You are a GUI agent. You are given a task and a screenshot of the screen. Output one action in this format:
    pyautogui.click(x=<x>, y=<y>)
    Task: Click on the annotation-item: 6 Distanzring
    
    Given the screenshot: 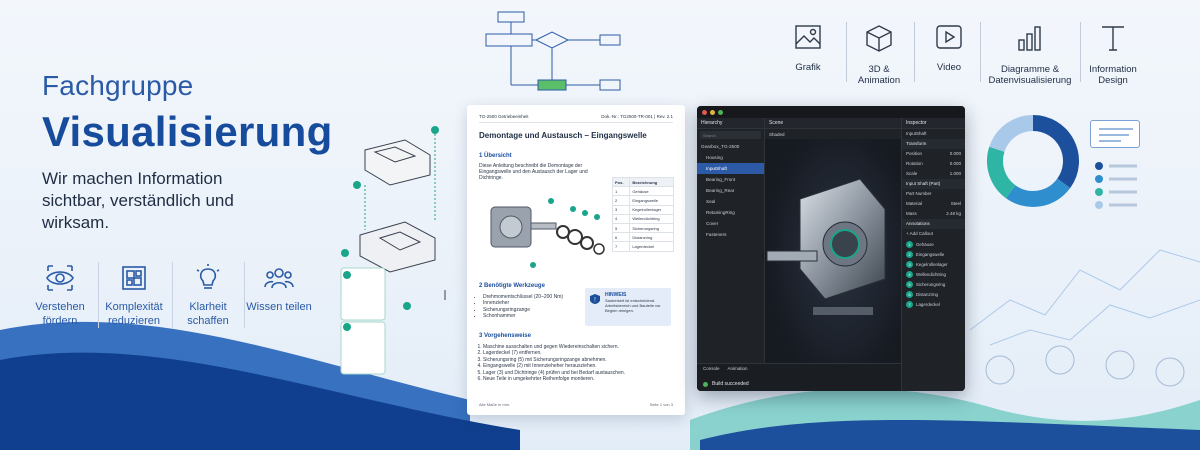 What is the action you would take?
    pyautogui.click(x=933, y=294)
    